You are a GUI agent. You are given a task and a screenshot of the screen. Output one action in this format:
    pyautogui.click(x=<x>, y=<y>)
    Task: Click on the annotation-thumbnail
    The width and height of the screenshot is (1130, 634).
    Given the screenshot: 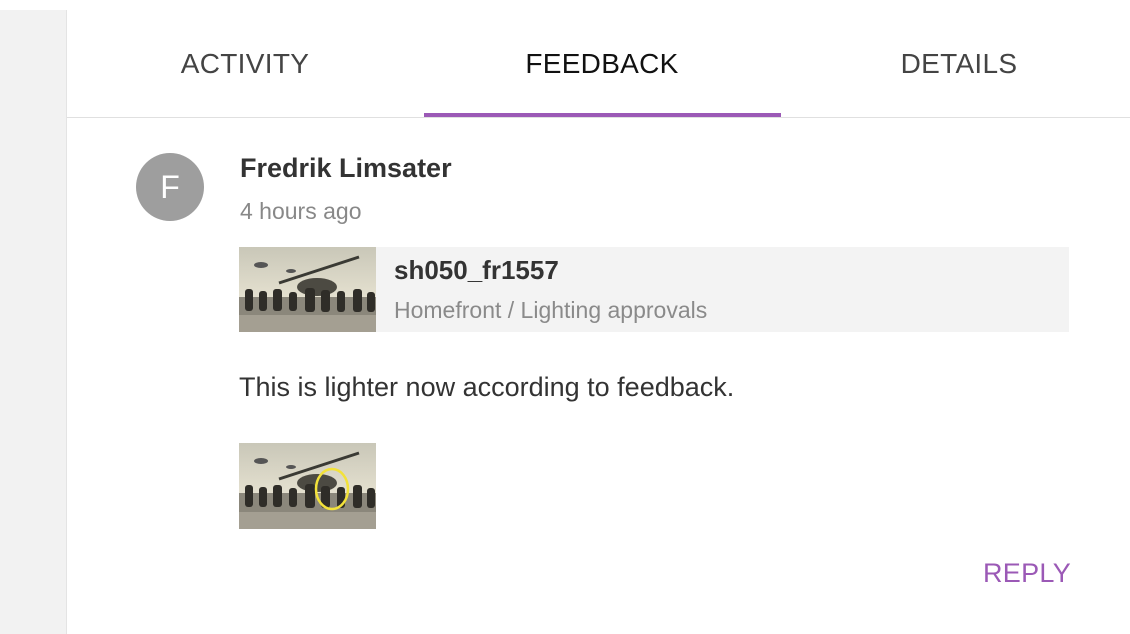 What is the action you would take?
    pyautogui.click(x=307, y=486)
    